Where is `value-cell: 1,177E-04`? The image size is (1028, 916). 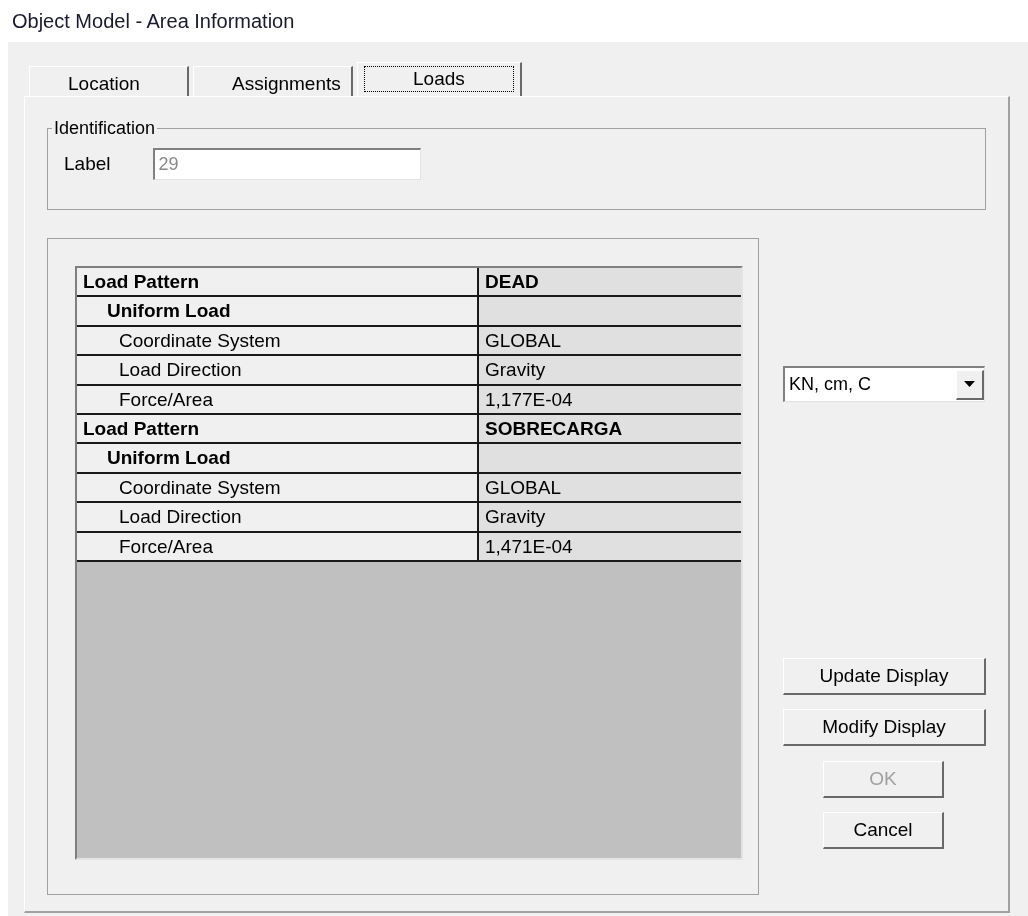
value-cell: 1,177E-04 is located at coordinates (610, 399).